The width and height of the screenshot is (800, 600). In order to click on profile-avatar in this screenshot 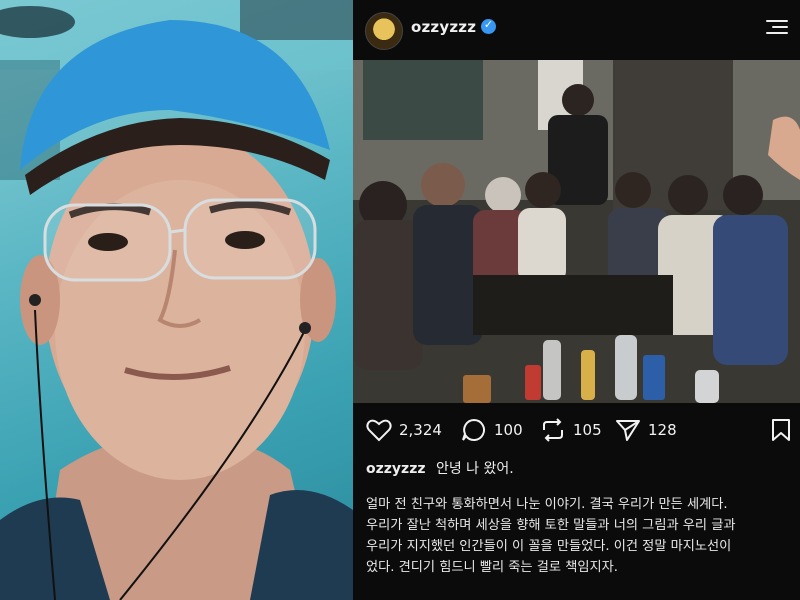, I will do `click(384, 31)`.